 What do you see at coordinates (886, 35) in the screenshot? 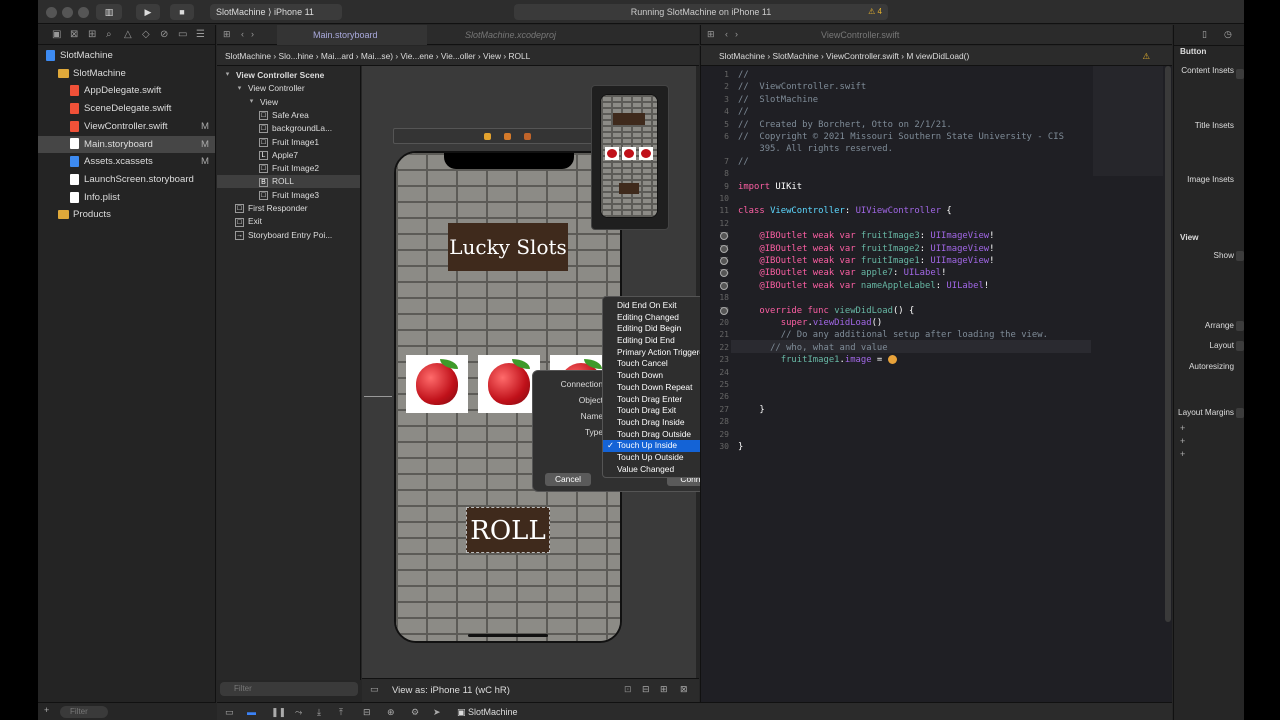
I see `tab-viewcontroller: ViewController.swift` at bounding box center [886, 35].